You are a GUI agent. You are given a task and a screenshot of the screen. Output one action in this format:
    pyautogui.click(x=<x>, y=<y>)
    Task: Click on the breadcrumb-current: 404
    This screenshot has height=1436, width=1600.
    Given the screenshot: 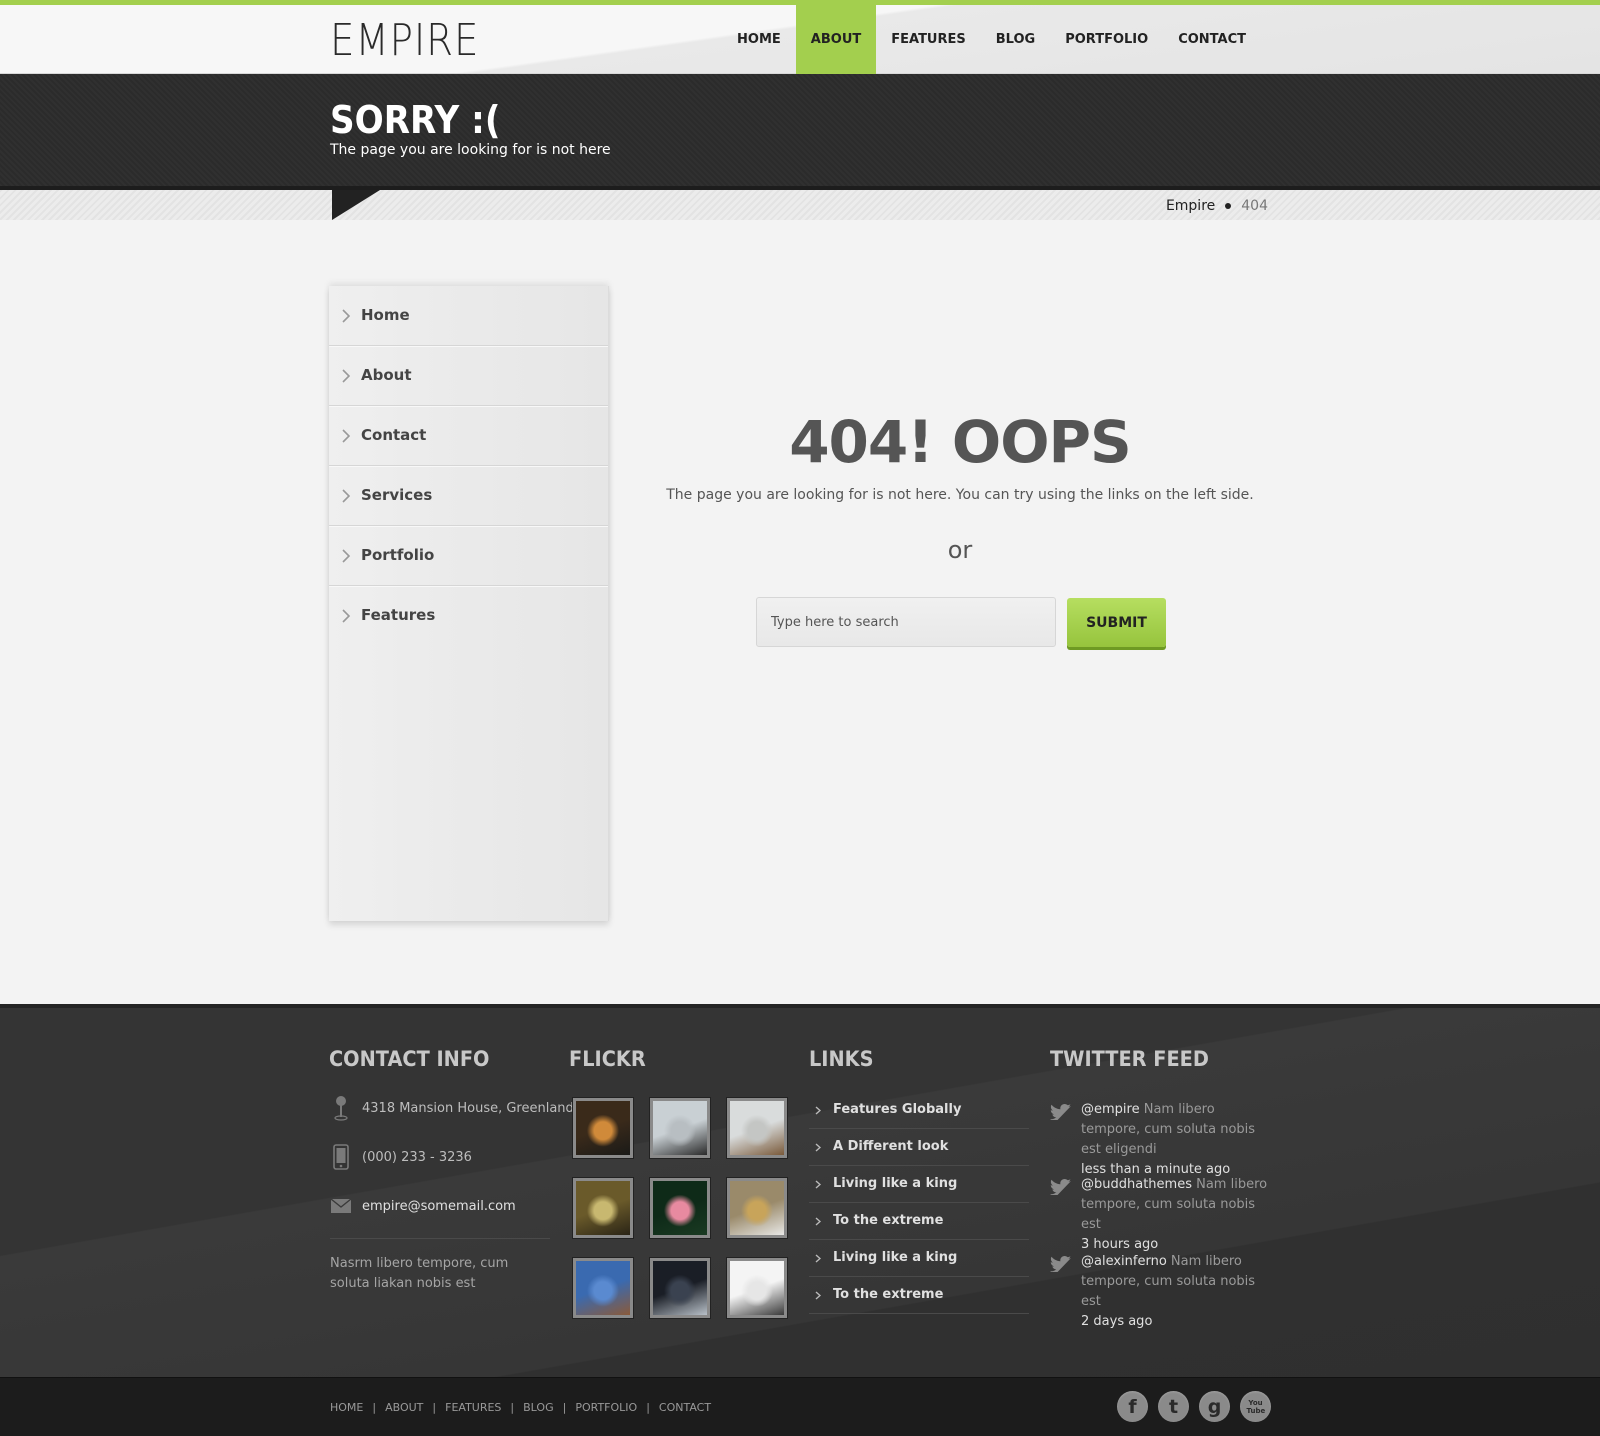 What is the action you would take?
    pyautogui.click(x=1254, y=206)
    